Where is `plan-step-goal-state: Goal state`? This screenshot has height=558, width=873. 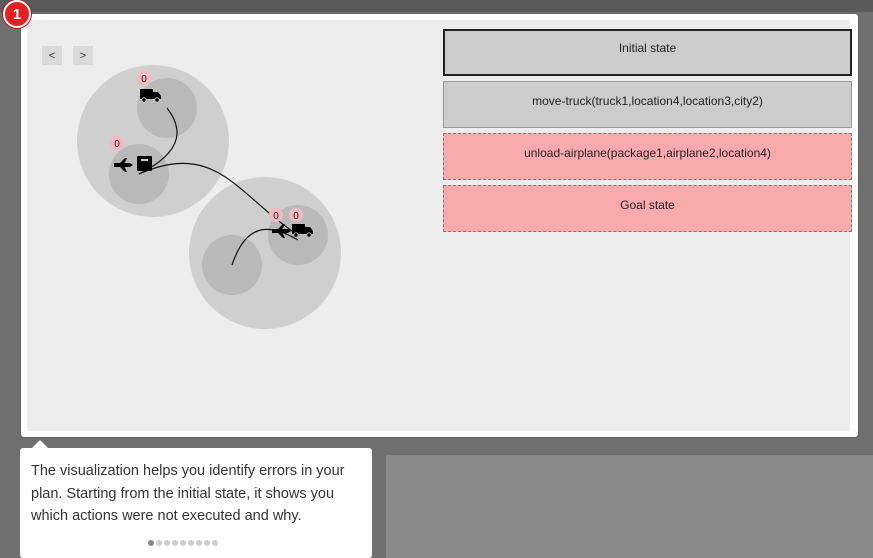
plan-step-goal-state: Goal state is located at coordinates (647, 208).